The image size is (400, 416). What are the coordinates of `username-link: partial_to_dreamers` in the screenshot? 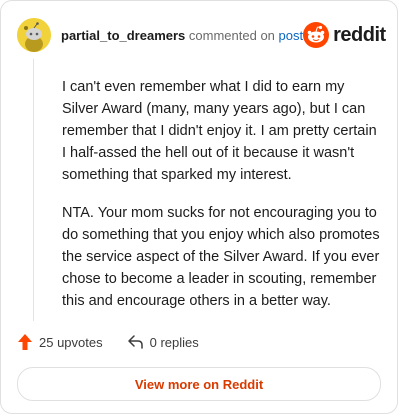 It's located at (123, 35).